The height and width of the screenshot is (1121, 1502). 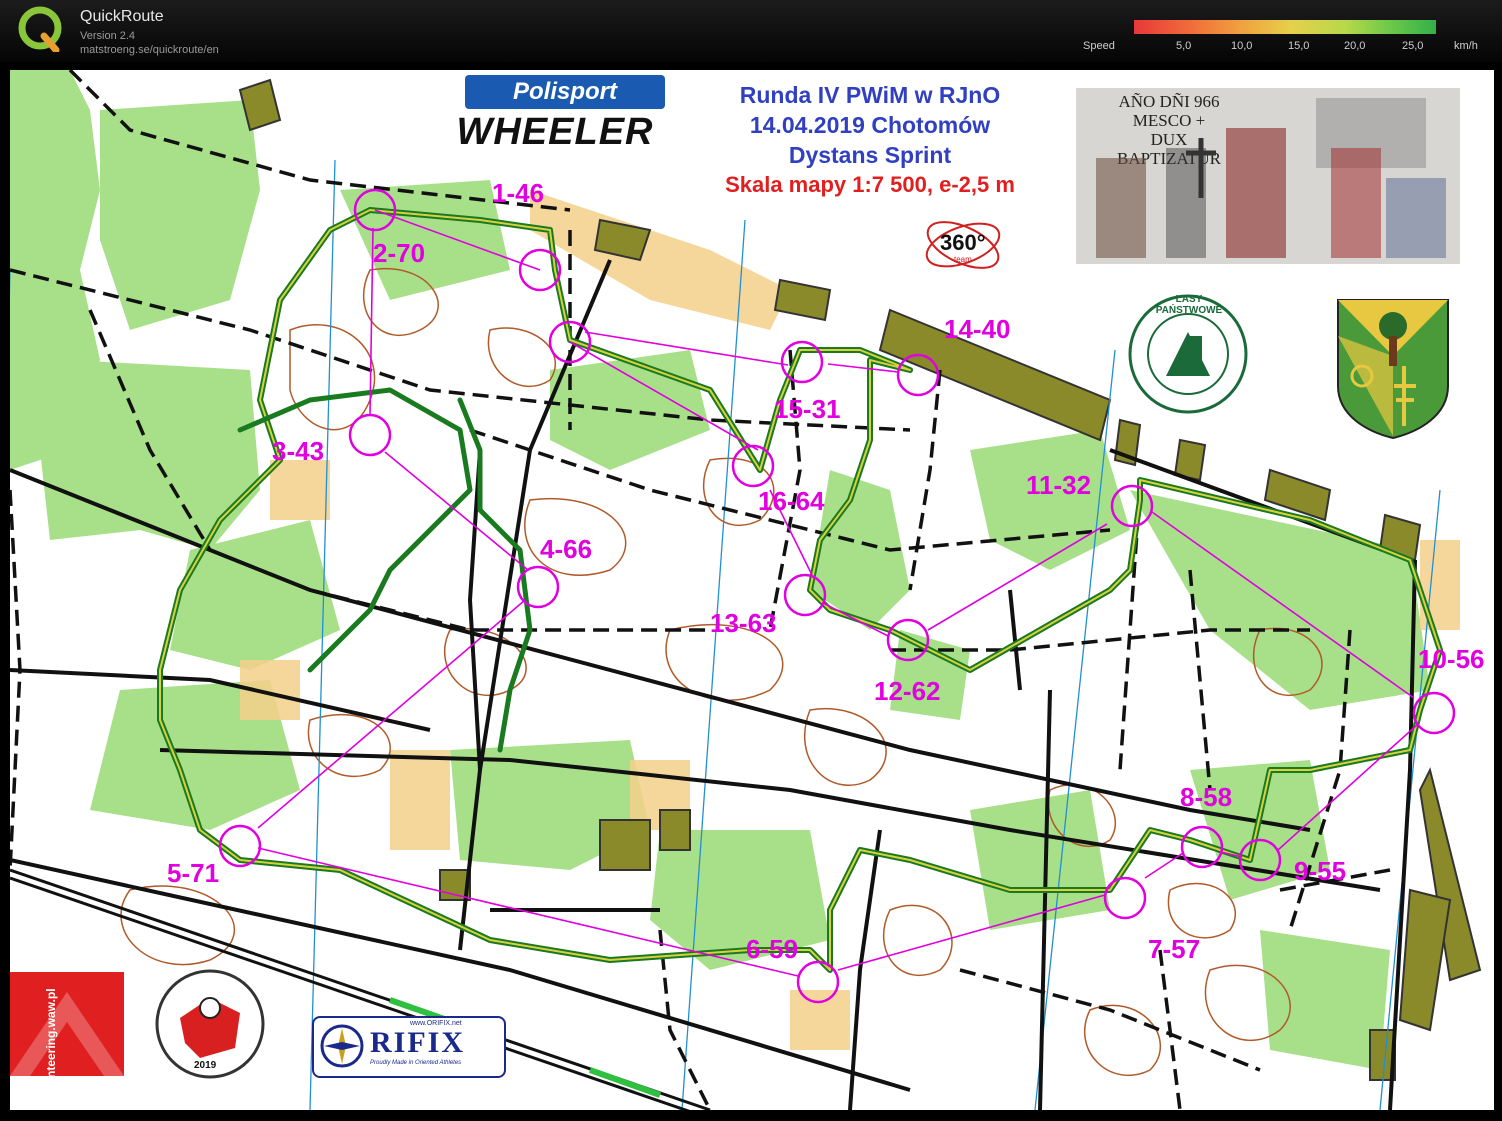 I want to click on control-label: 13-63, so click(x=743, y=623).